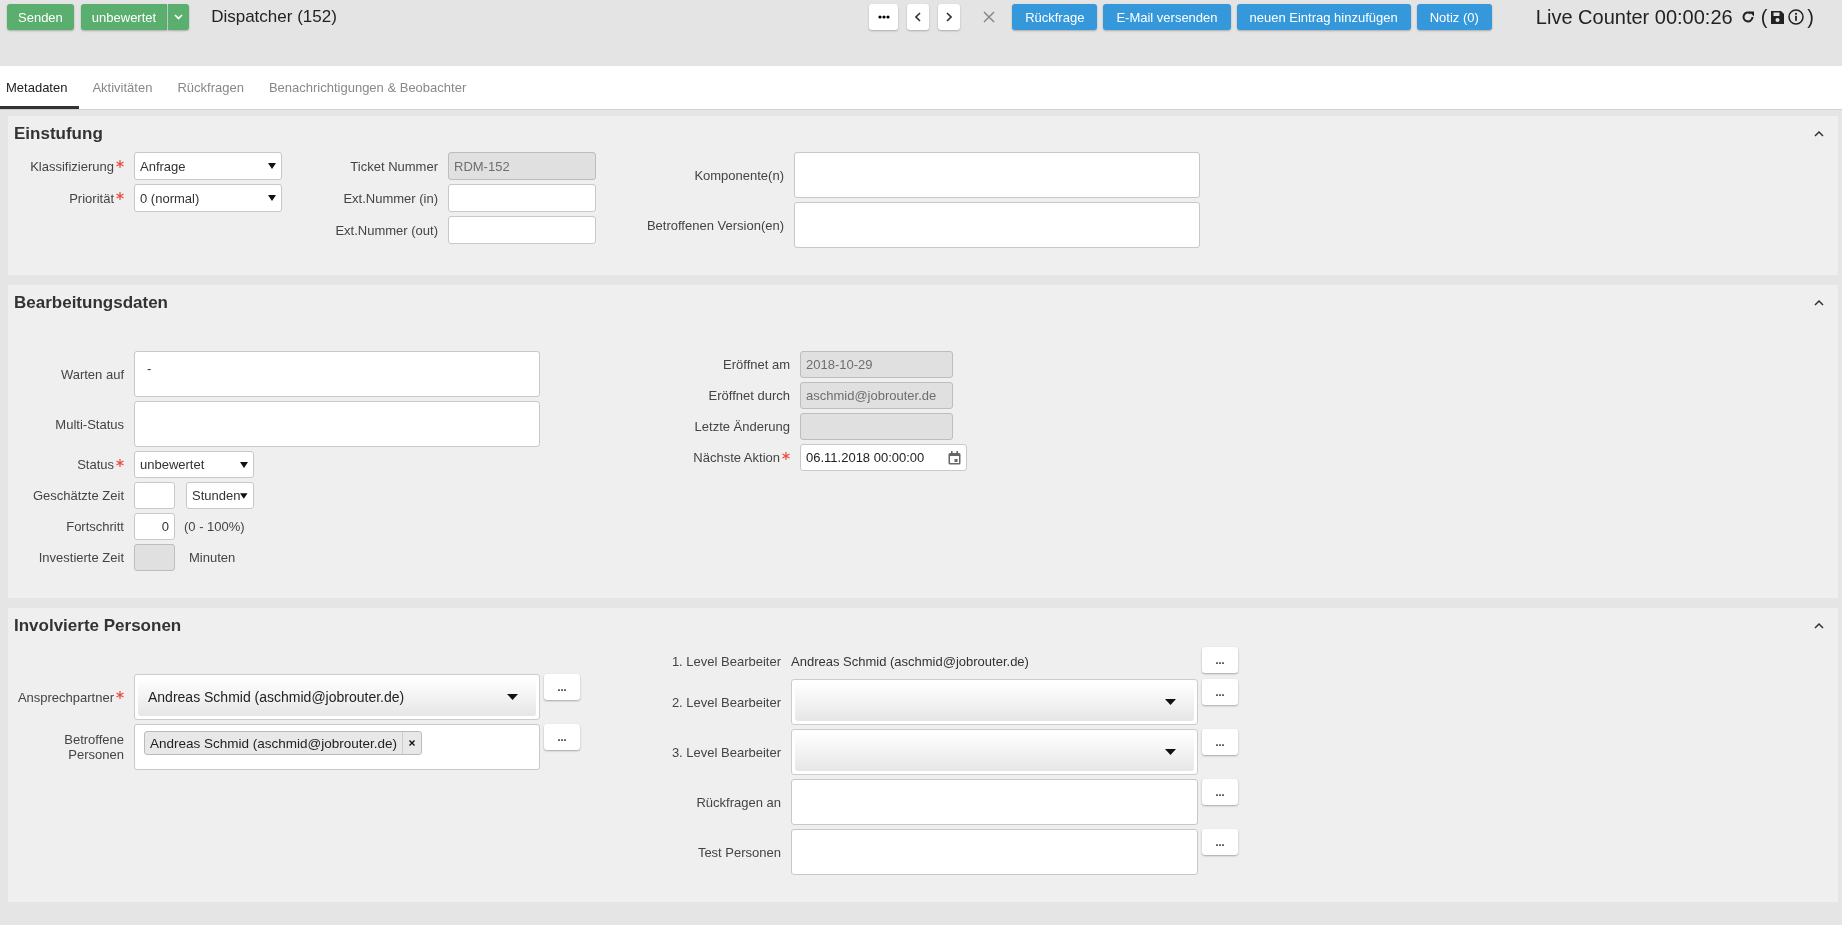 The height and width of the screenshot is (925, 1842). I want to click on field-label: Eröffnet durch, so click(749, 395).